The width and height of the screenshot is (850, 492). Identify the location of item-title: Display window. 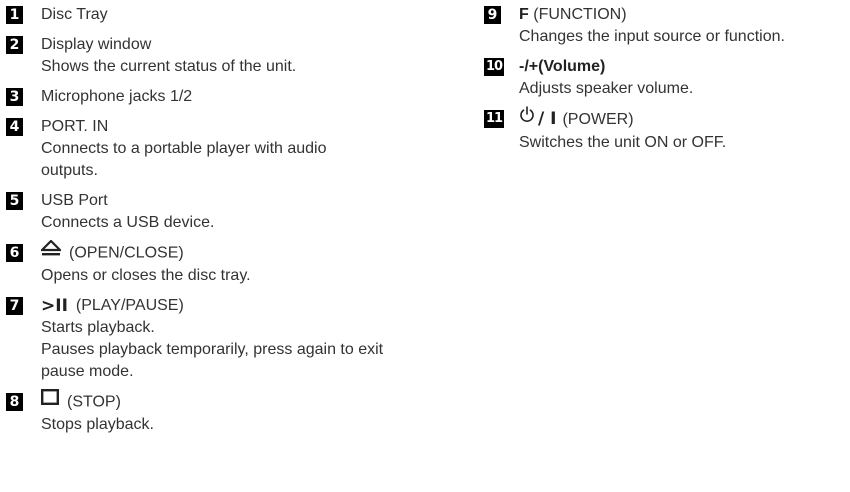
(96, 44).